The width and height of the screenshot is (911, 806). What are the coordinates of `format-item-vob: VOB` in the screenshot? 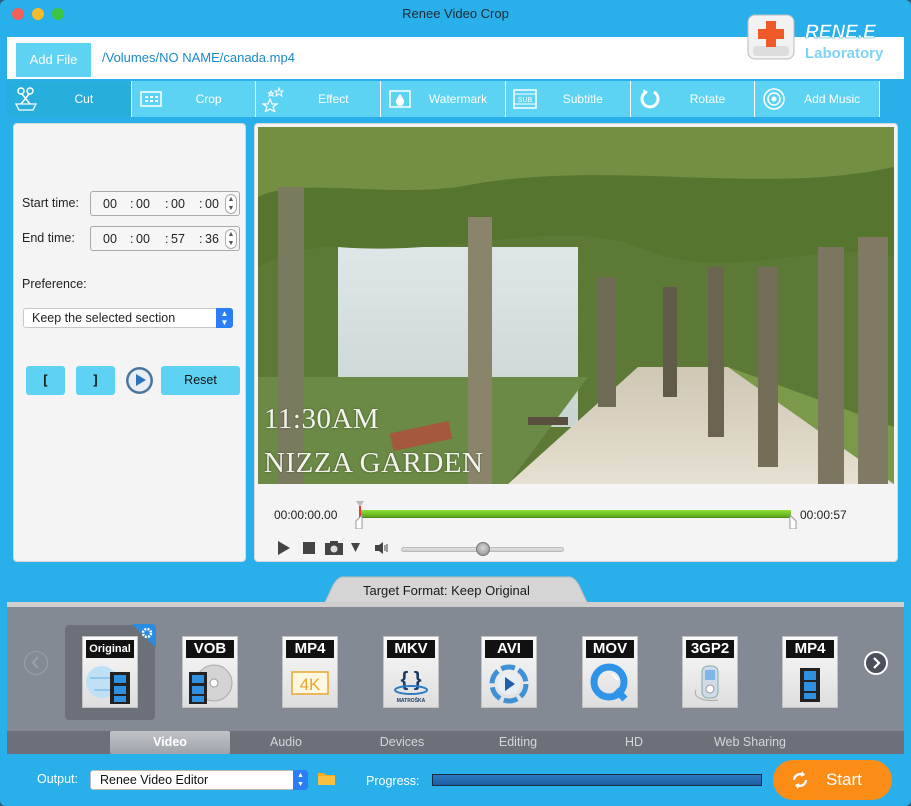 It's located at (210, 672).